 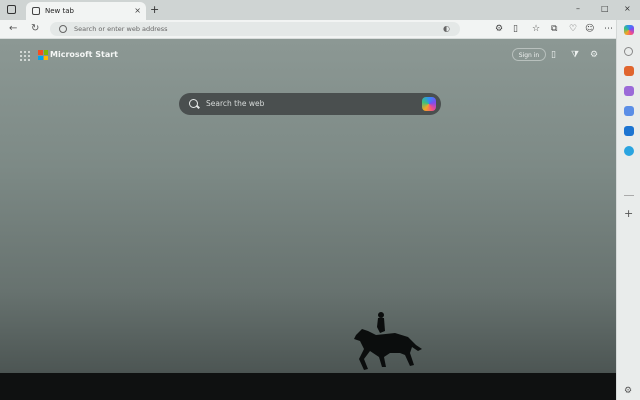 I want to click on back-button: ←, so click(x=13, y=29).